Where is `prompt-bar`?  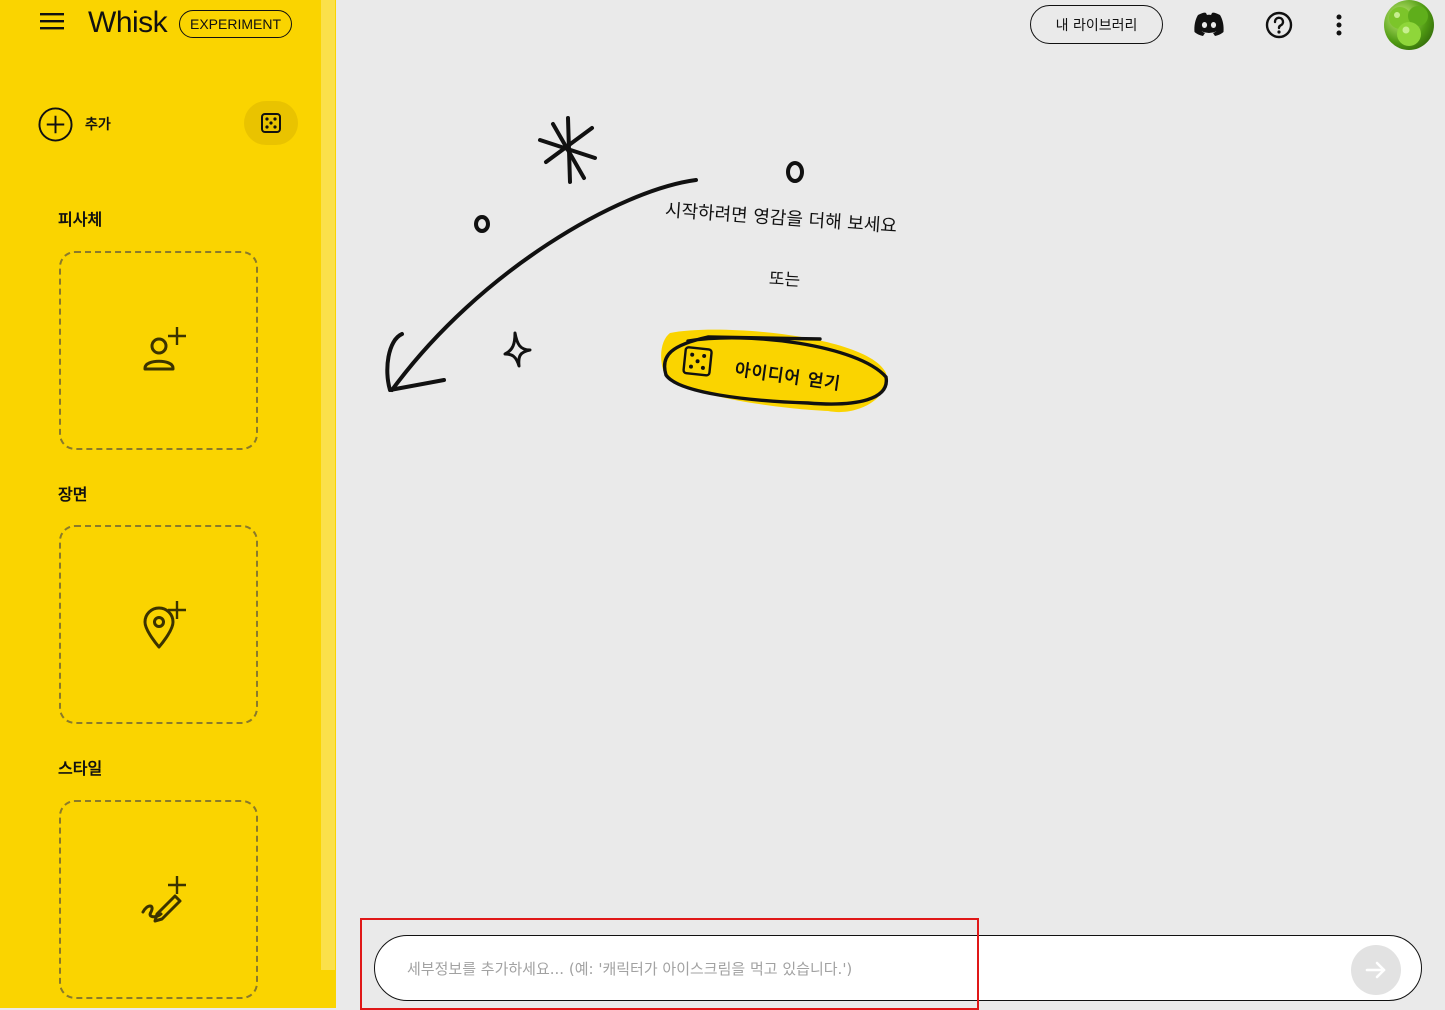
prompt-bar is located at coordinates (898, 968).